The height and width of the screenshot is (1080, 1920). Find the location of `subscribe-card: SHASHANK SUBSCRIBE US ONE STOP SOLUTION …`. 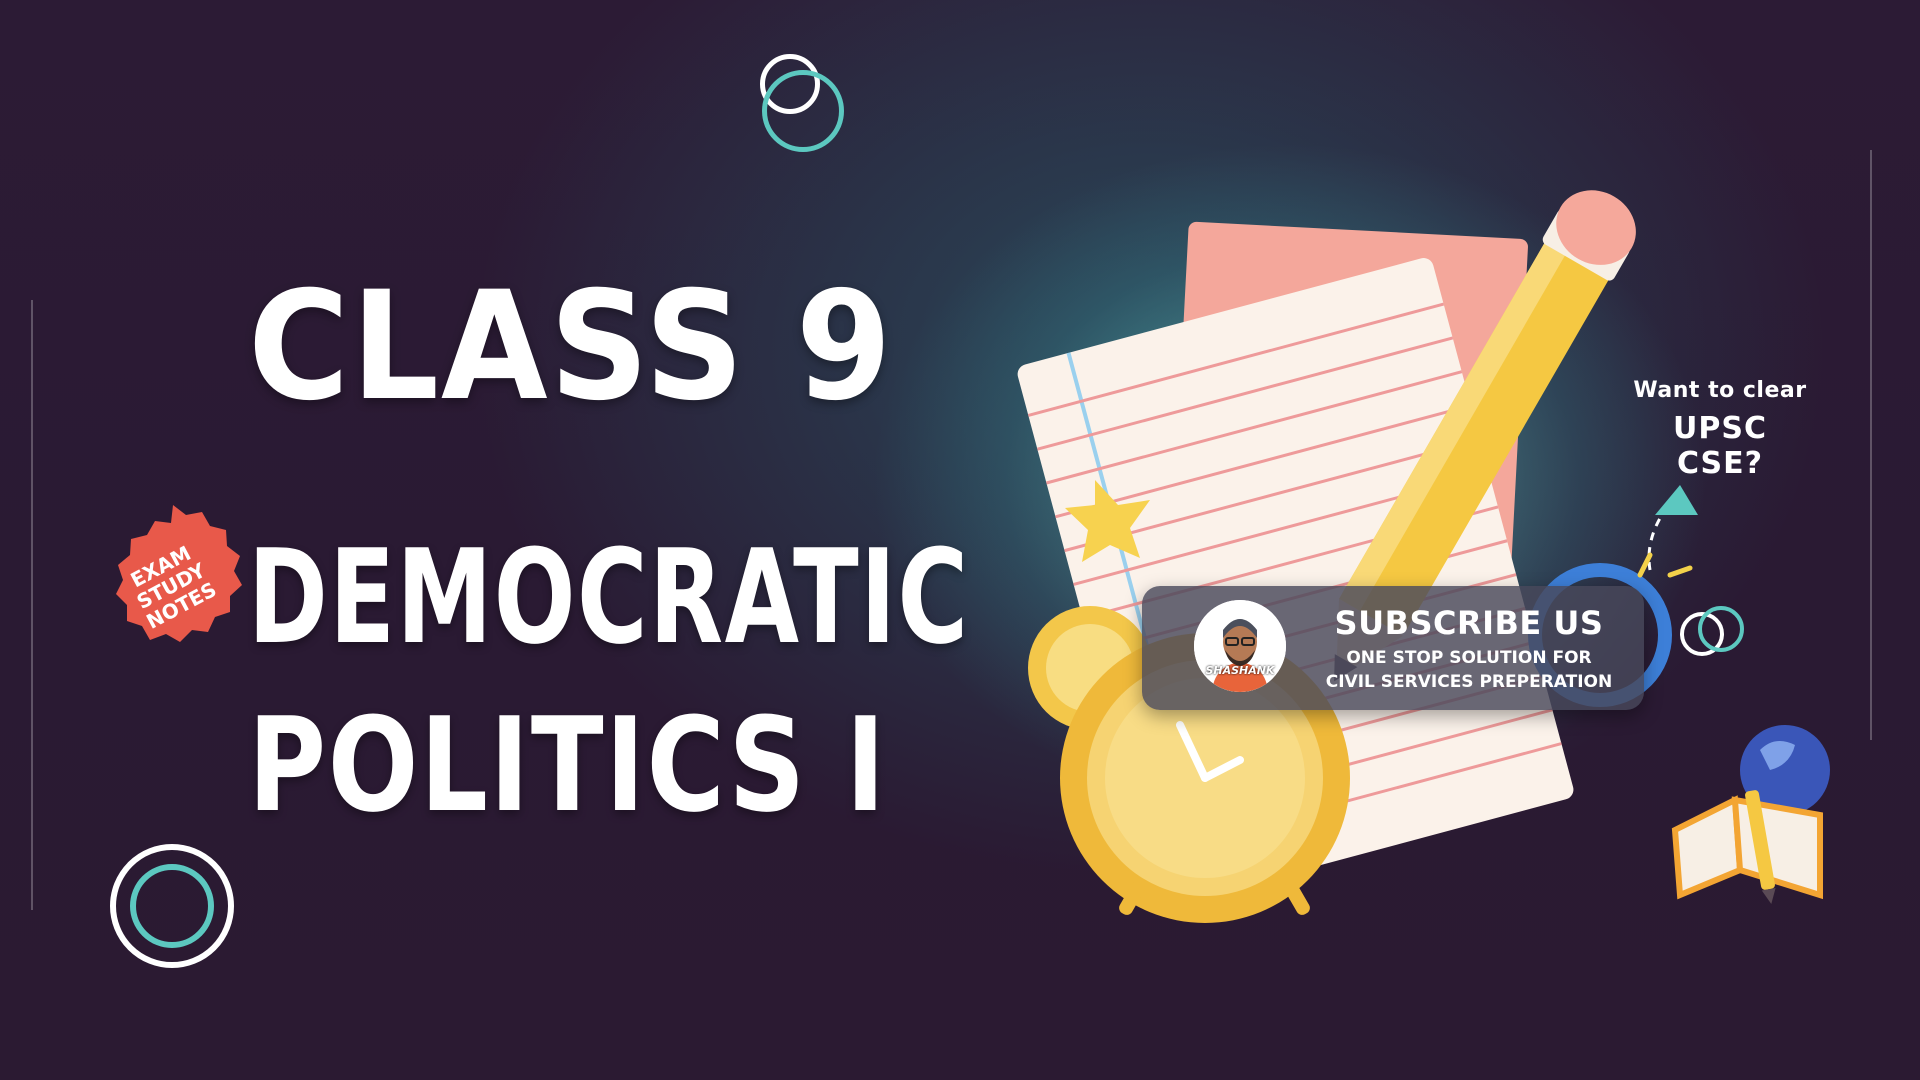

subscribe-card: SHASHANK SUBSCRIBE US ONE STOP SOLUTION … is located at coordinates (1393, 648).